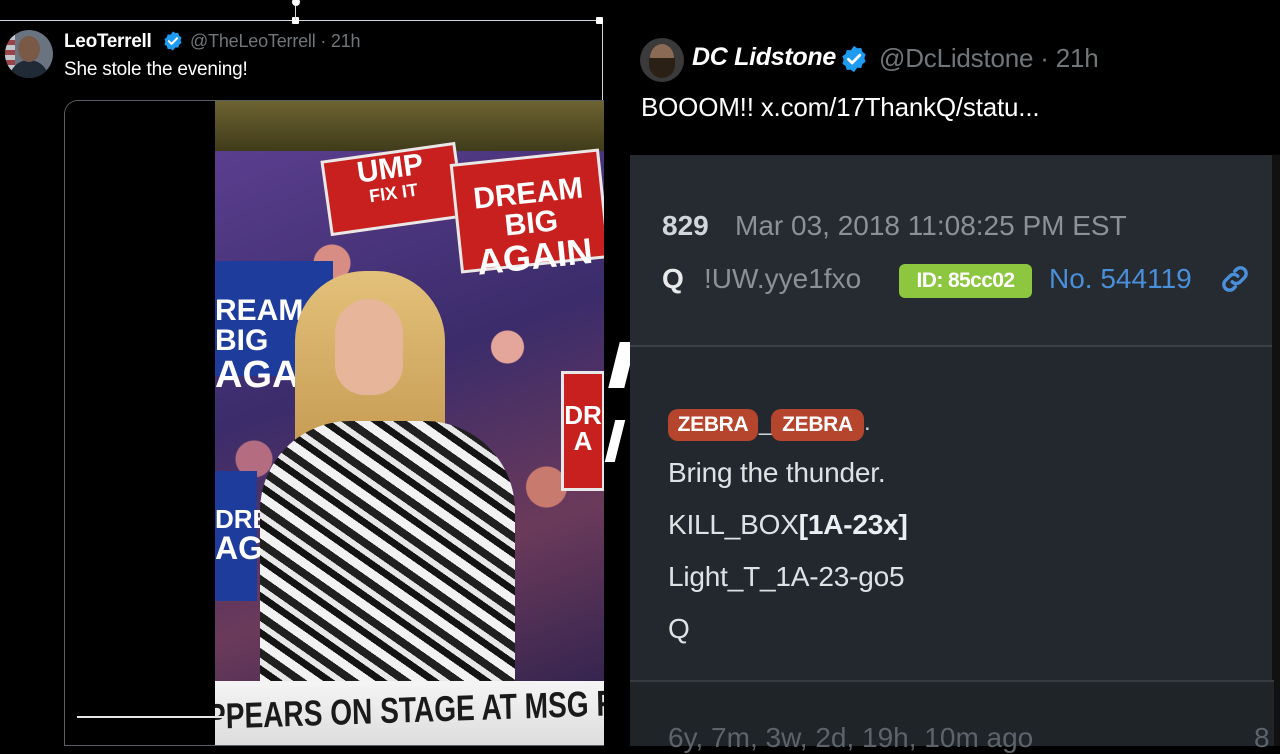 The height and width of the screenshot is (754, 1280). What do you see at coordinates (387, 496) in the screenshot?
I see `person` at bounding box center [387, 496].